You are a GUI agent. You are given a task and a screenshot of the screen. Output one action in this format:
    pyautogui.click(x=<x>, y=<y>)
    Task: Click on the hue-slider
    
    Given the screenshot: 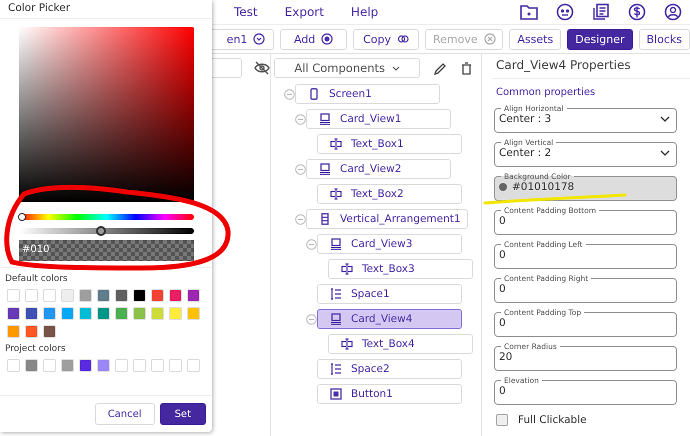 What is the action you would take?
    pyautogui.click(x=106, y=217)
    